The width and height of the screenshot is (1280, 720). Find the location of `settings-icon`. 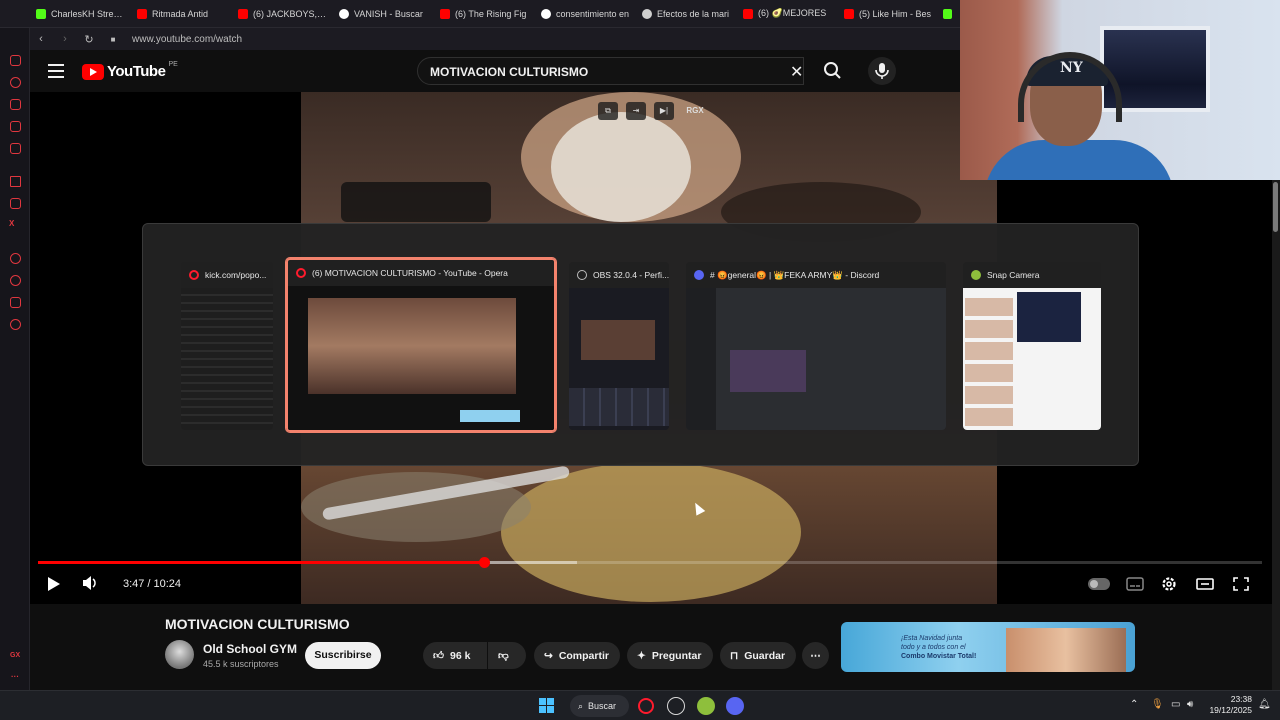

settings-icon is located at coordinates (15, 324).